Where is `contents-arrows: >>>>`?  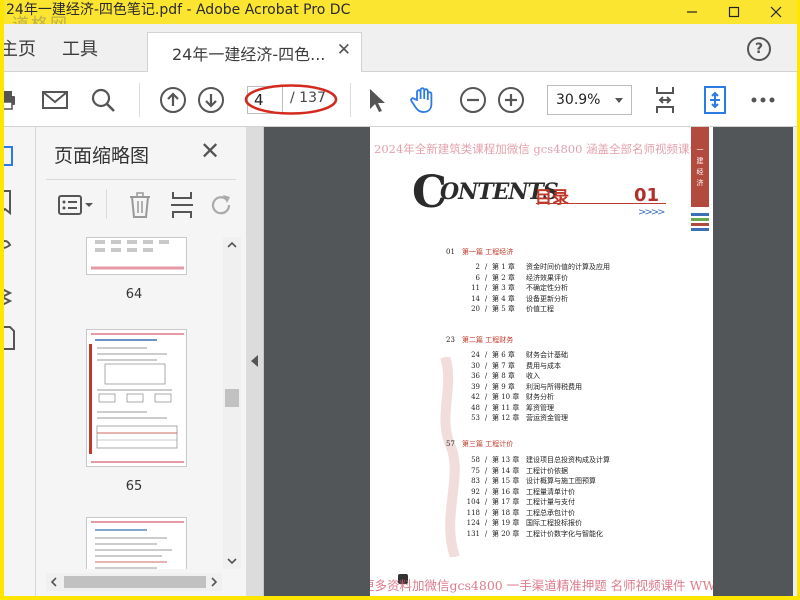 contents-arrows: >>>> is located at coordinates (651, 212).